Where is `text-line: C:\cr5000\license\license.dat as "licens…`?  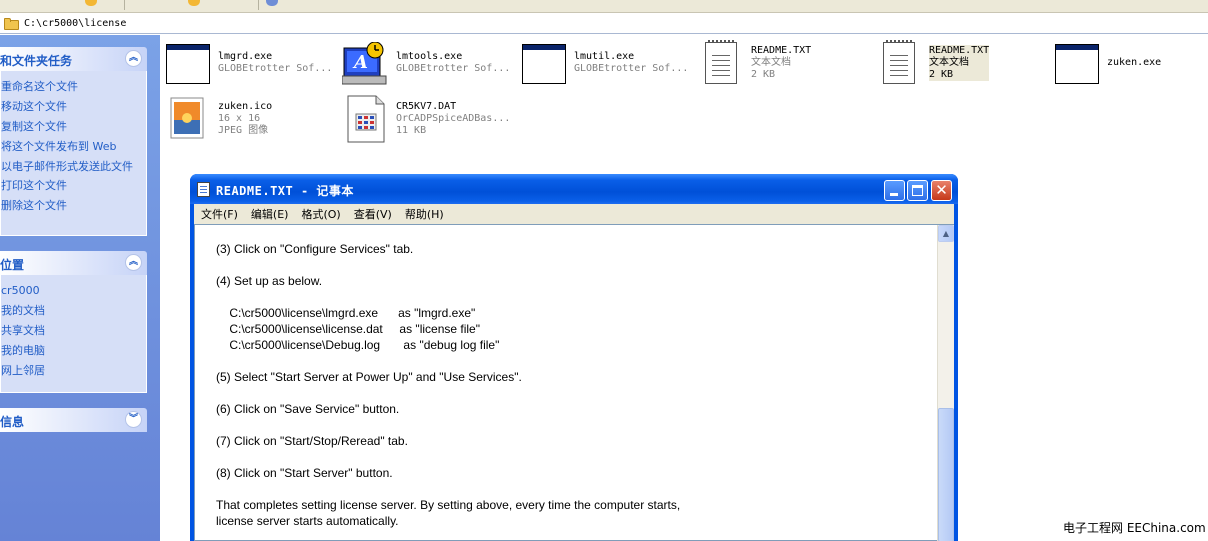 text-line: C:\cr5000\license\license.dat as "licens… is located at coordinates (348, 329).